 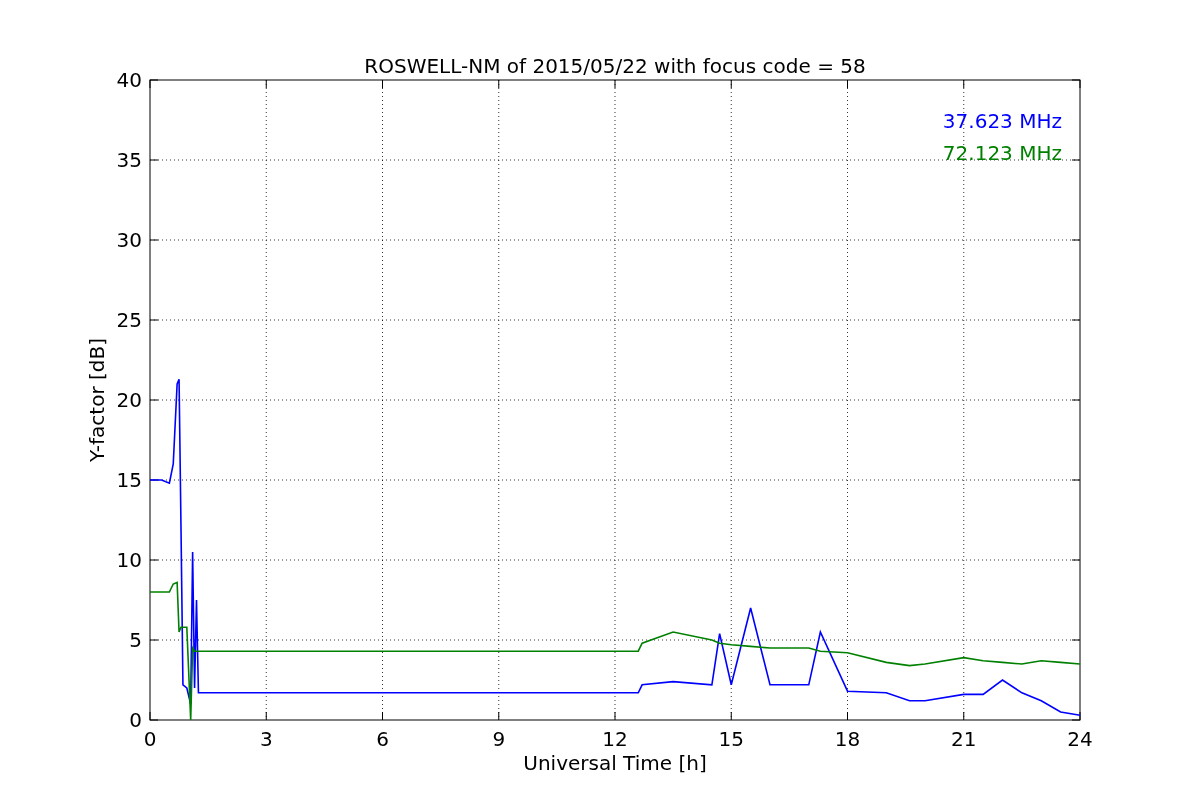 What do you see at coordinates (731, 739) in the screenshot?
I see `x-tick-label: 15` at bounding box center [731, 739].